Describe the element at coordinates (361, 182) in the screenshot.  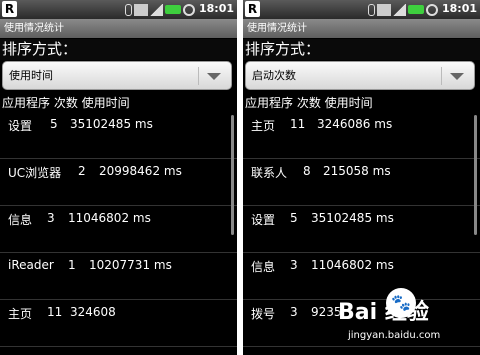
I see `list-item: 联系人 8 215058 ms` at that location.